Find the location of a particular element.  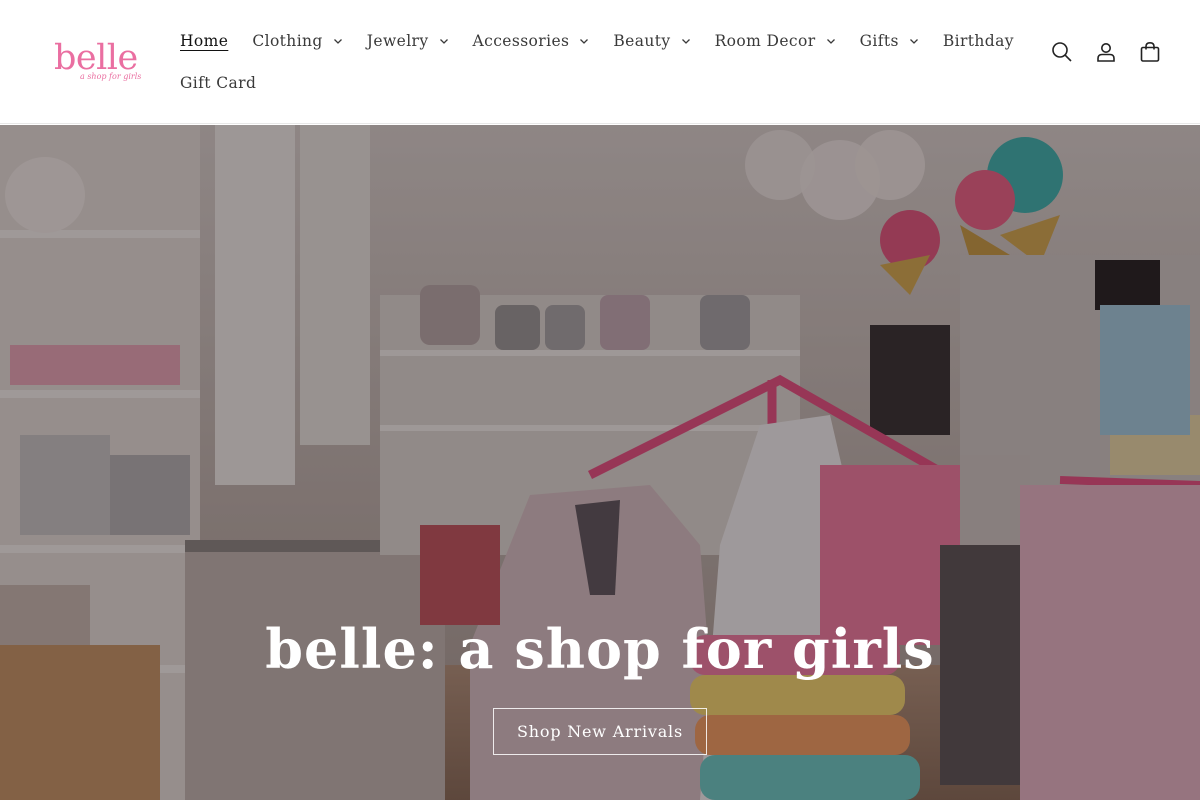

logo-tagline: a shop for girls is located at coordinates (111, 76).